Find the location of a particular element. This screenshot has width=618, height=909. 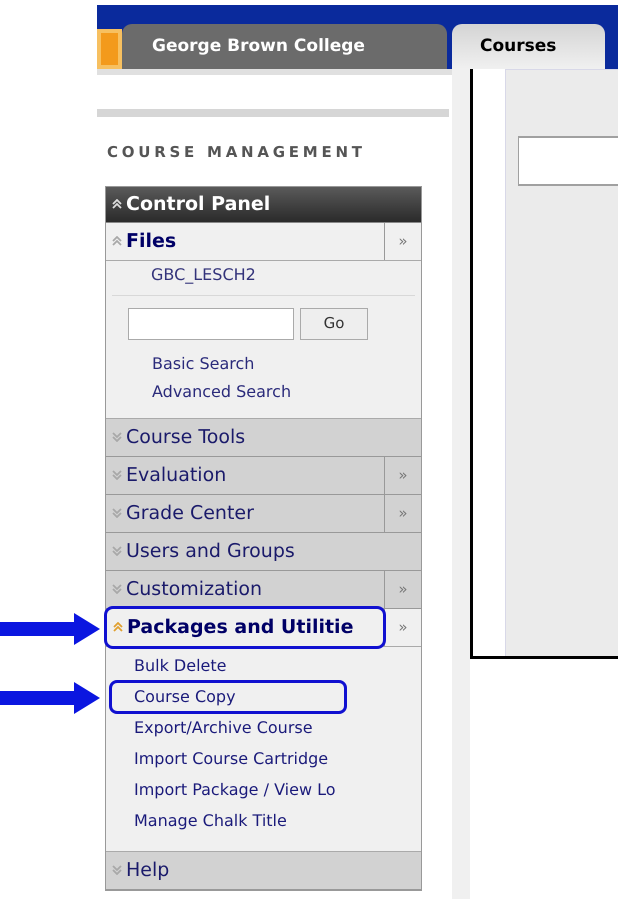

menu-link: Manage Chalk Title is located at coordinates (210, 821).